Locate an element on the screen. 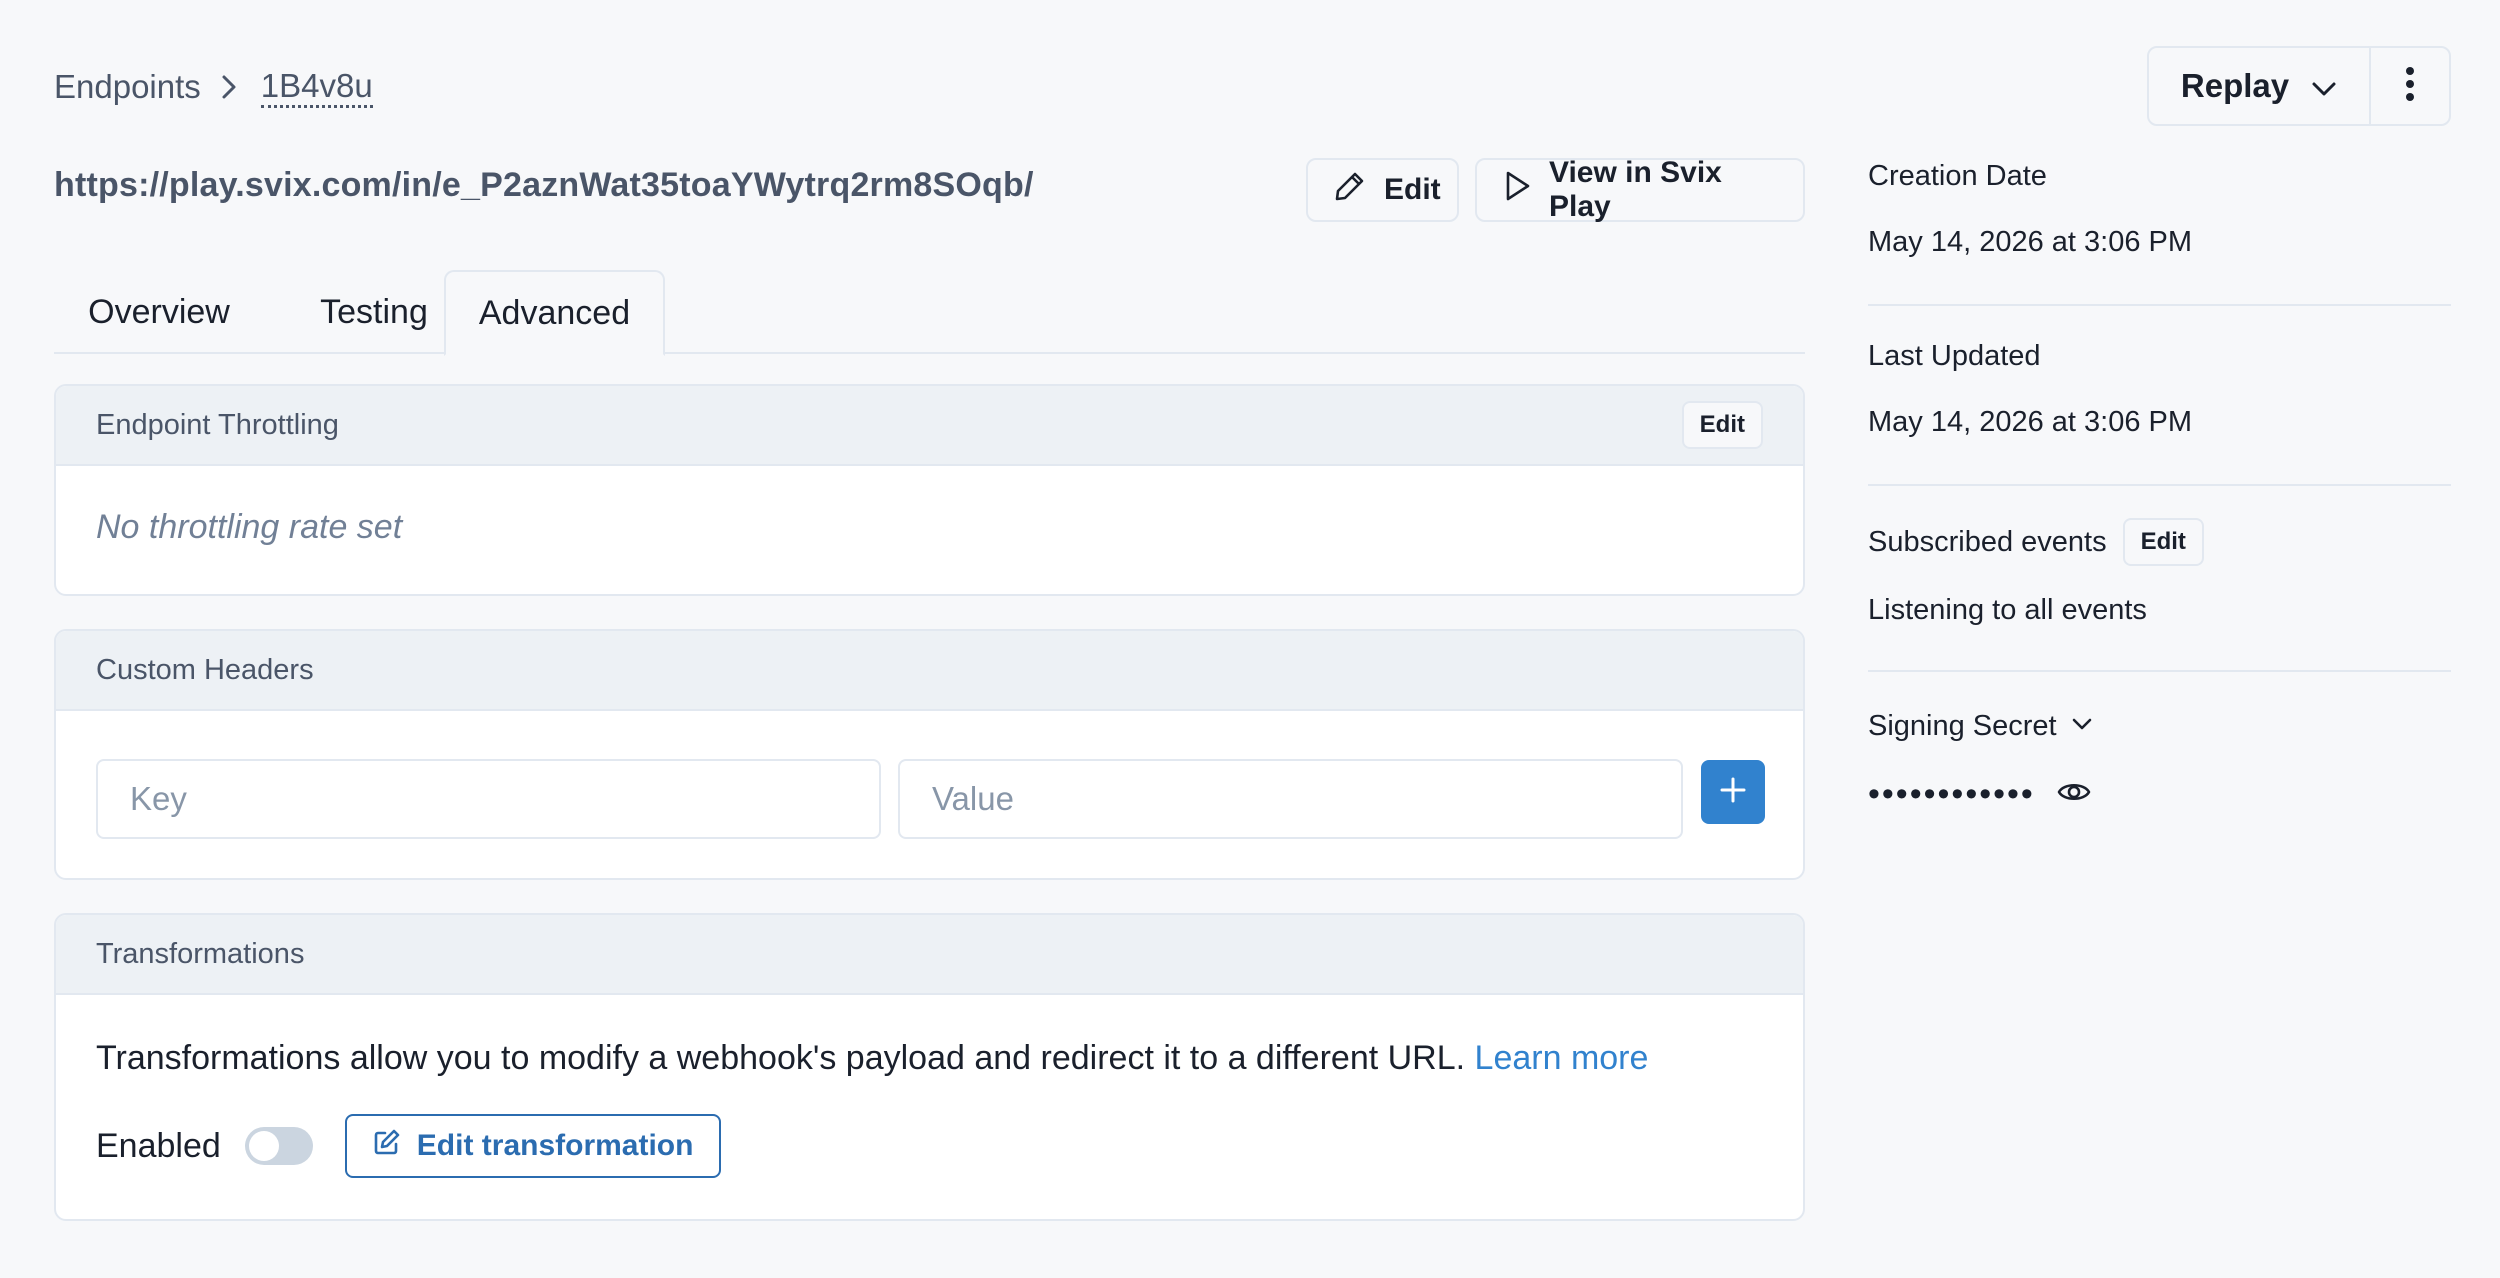 This screenshot has width=2500, height=1278. more-options-button is located at coordinates (2410, 86).